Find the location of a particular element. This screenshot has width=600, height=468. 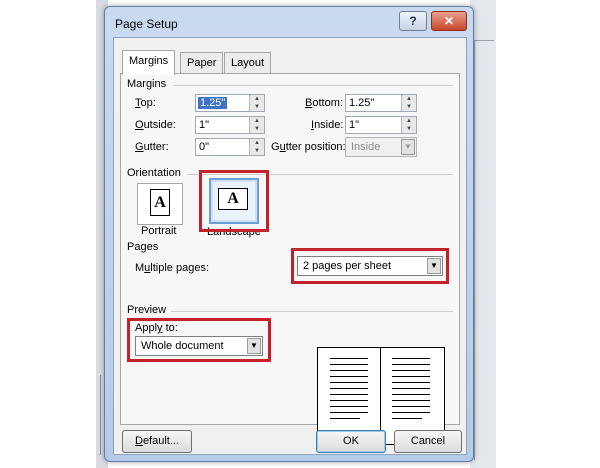

title-bar: Page Setup ? ✕ is located at coordinates (289, 22).